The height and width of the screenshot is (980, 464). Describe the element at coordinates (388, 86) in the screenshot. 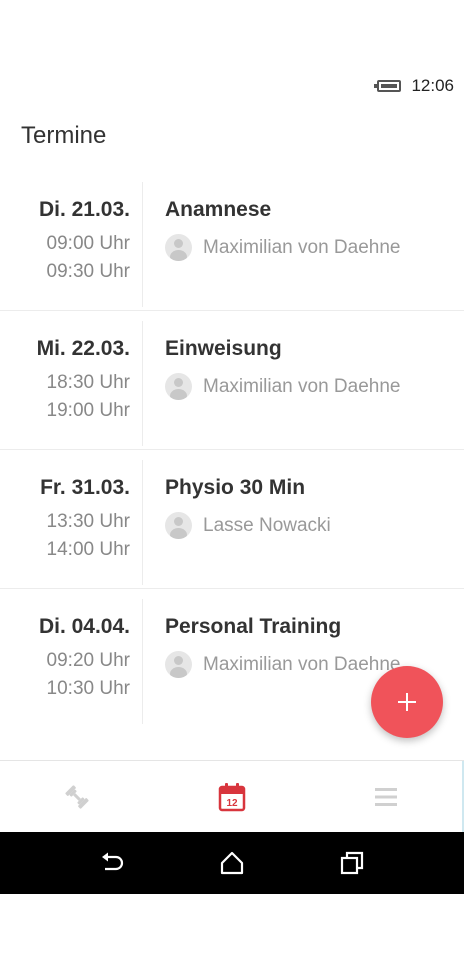

I see `battery-full-icon` at that location.